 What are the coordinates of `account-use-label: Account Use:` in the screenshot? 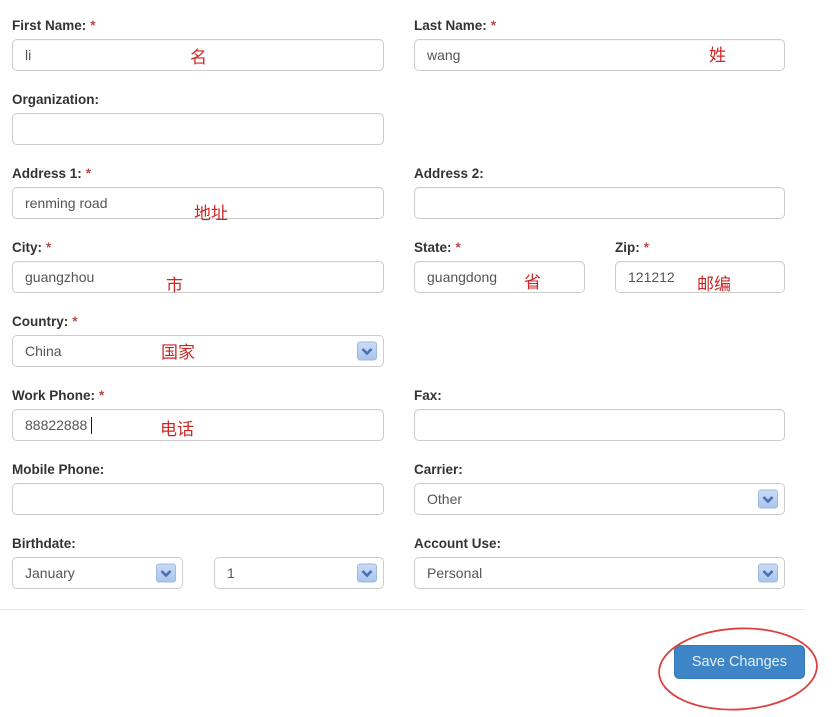 It's located at (599, 543).